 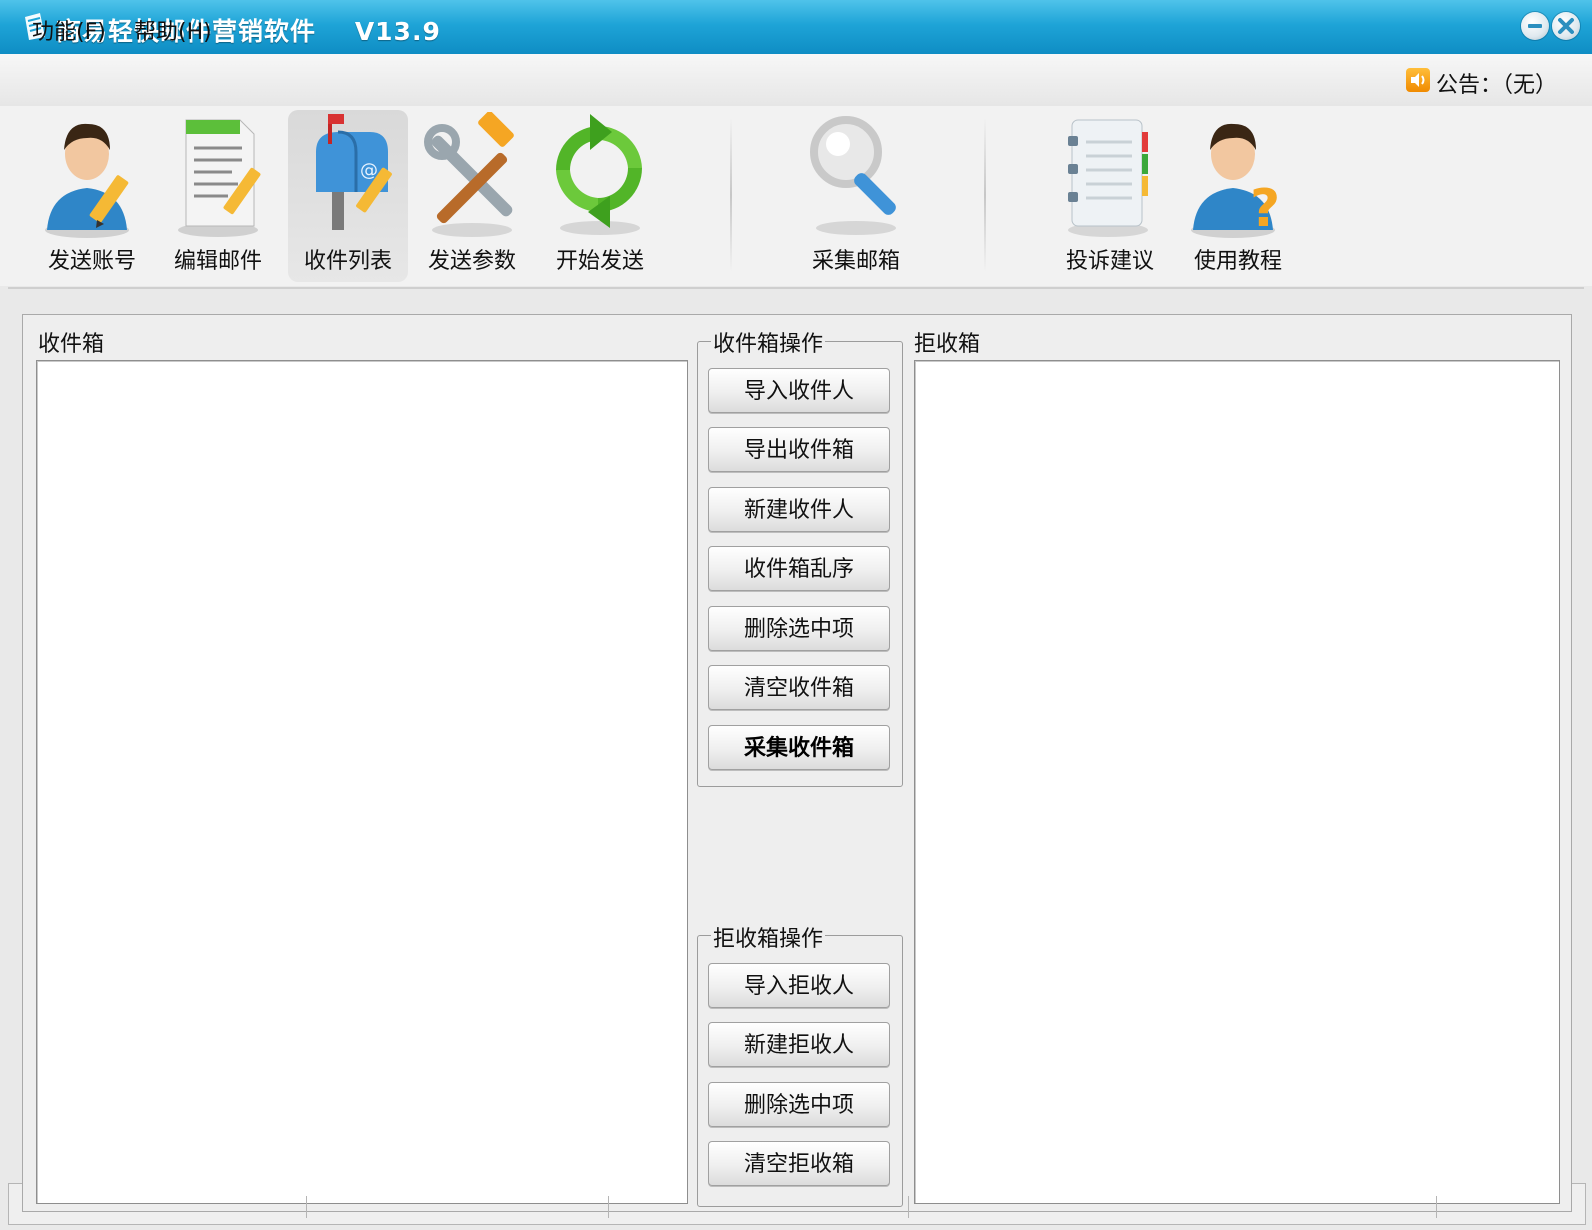 What do you see at coordinates (799, 390) in the screenshot?
I see `import-recipients-button: 导入收件人` at bounding box center [799, 390].